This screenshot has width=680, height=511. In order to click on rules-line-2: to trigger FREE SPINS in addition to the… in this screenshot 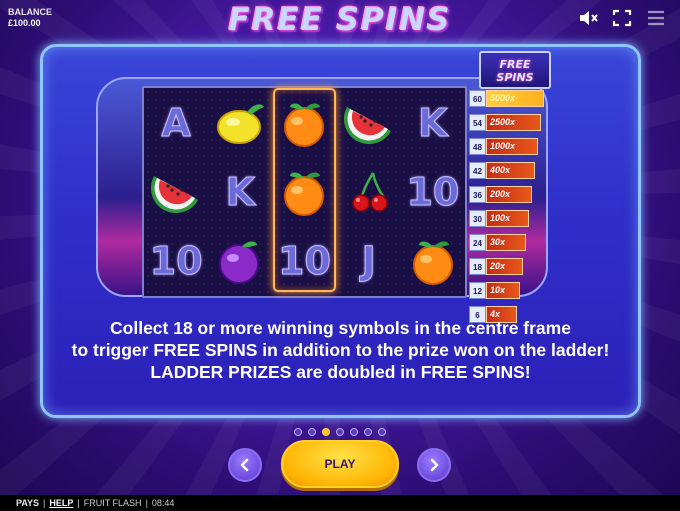, I will do `click(340, 350)`.